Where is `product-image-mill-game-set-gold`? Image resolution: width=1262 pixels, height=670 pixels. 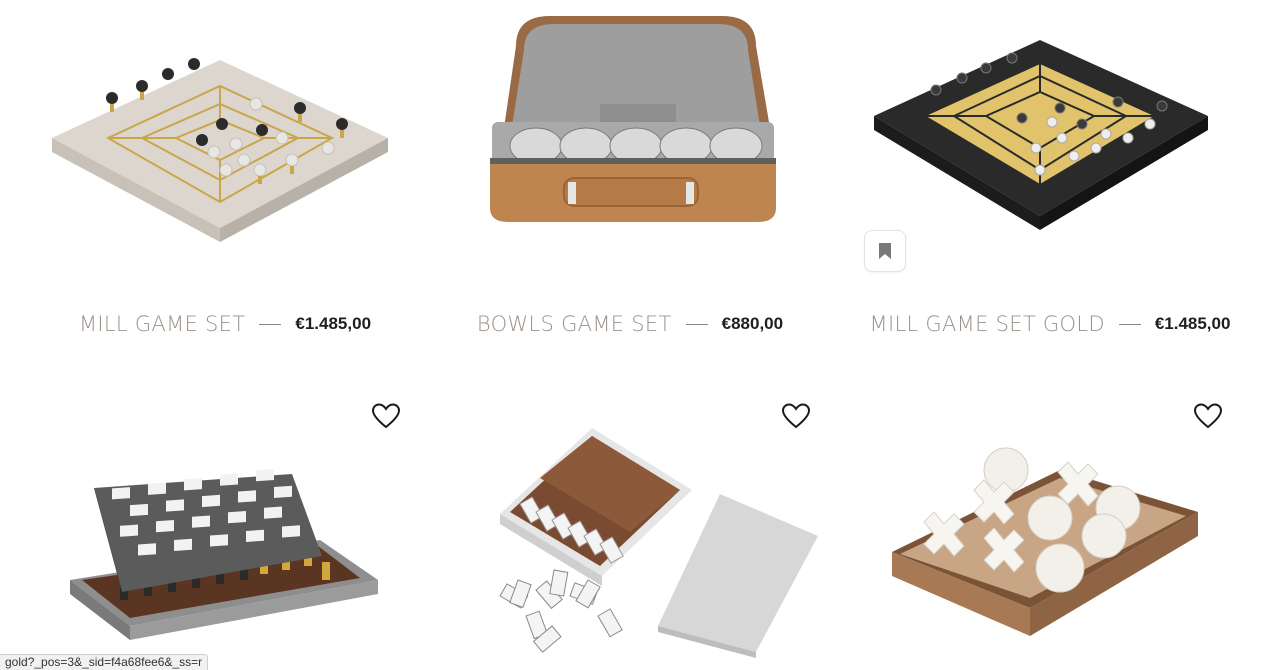
product-image-mill-game-set-gold is located at coordinates (1050, 130).